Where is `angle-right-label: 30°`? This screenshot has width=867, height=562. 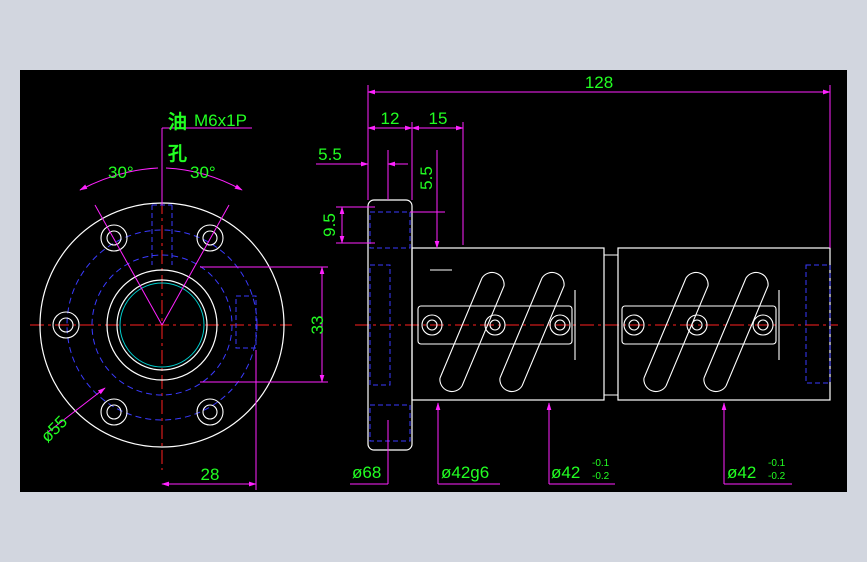 angle-right-label: 30° is located at coordinates (203, 172).